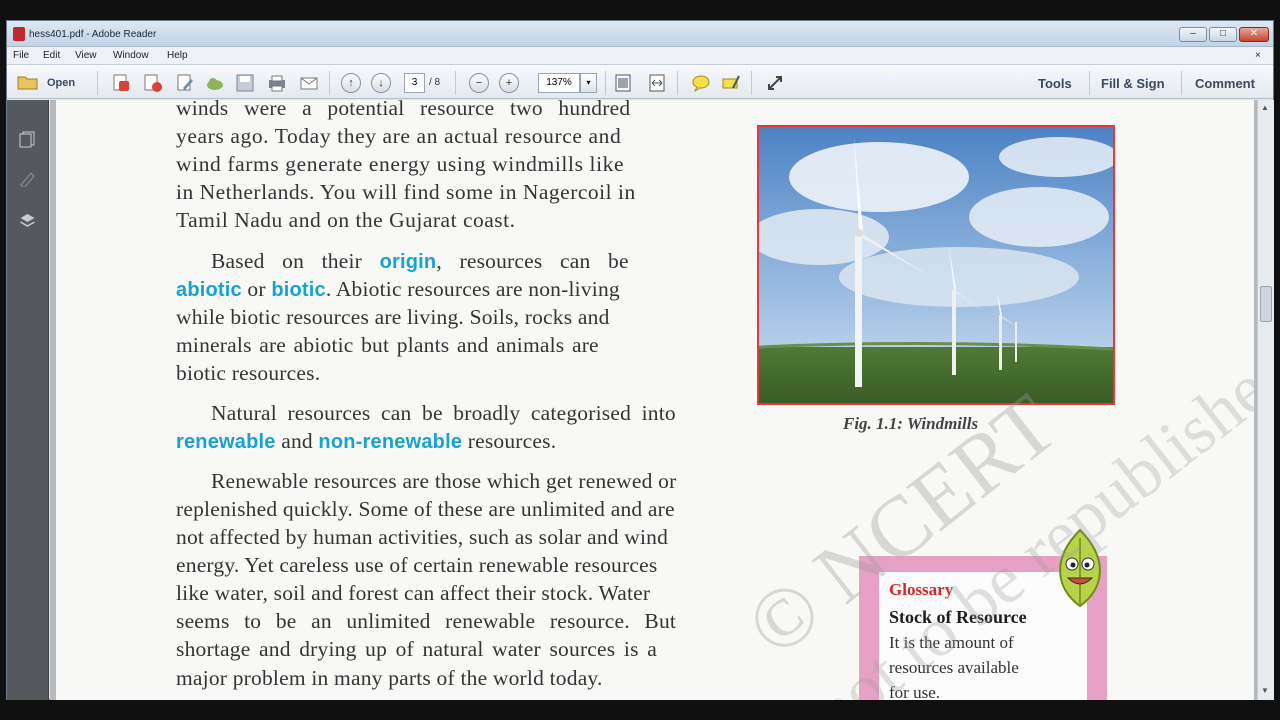  Describe the element at coordinates (1258, 55) in the screenshot. I see `close-document-icon: ×` at that location.